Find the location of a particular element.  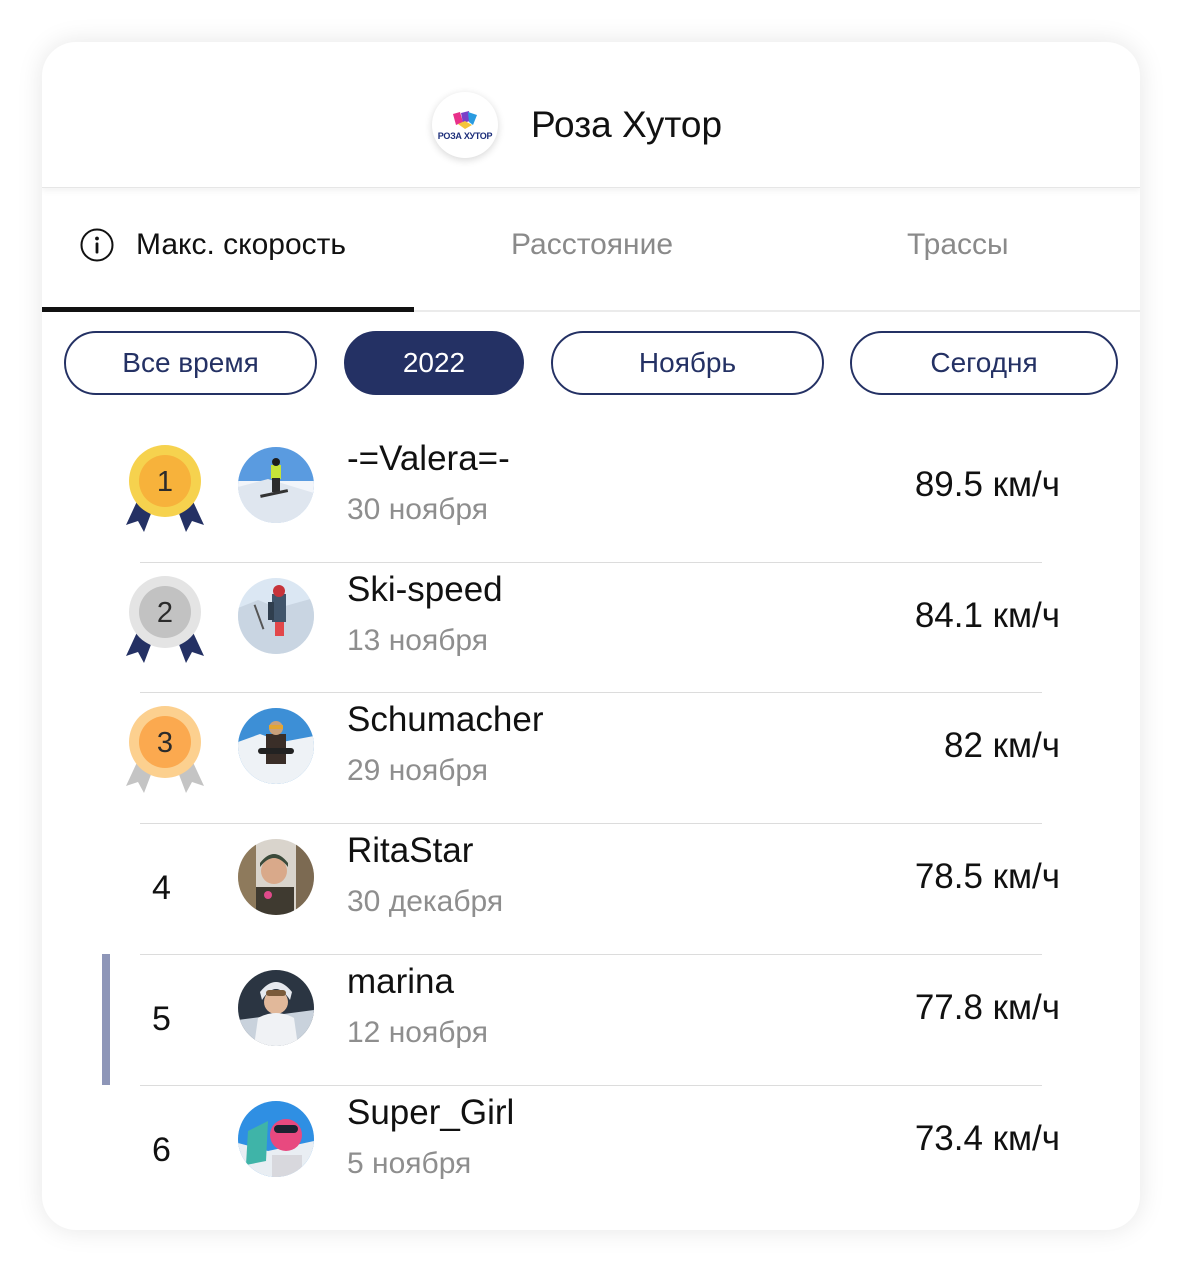

leaderboard-row: 4 RitaStar 30 декабря 78.5 км/ч is located at coordinates (591, 888).